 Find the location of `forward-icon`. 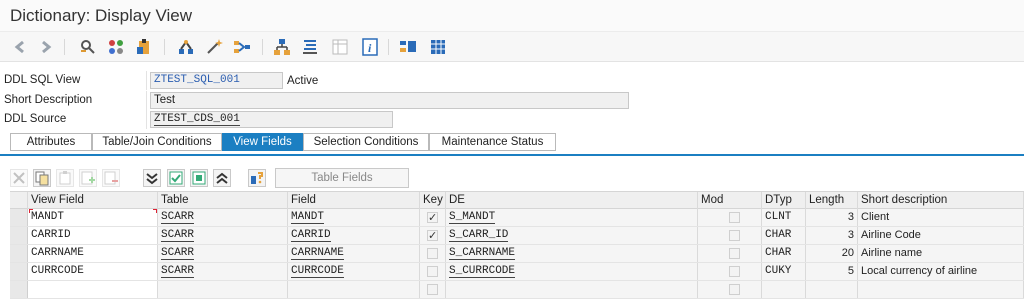

forward-icon is located at coordinates (46, 47).